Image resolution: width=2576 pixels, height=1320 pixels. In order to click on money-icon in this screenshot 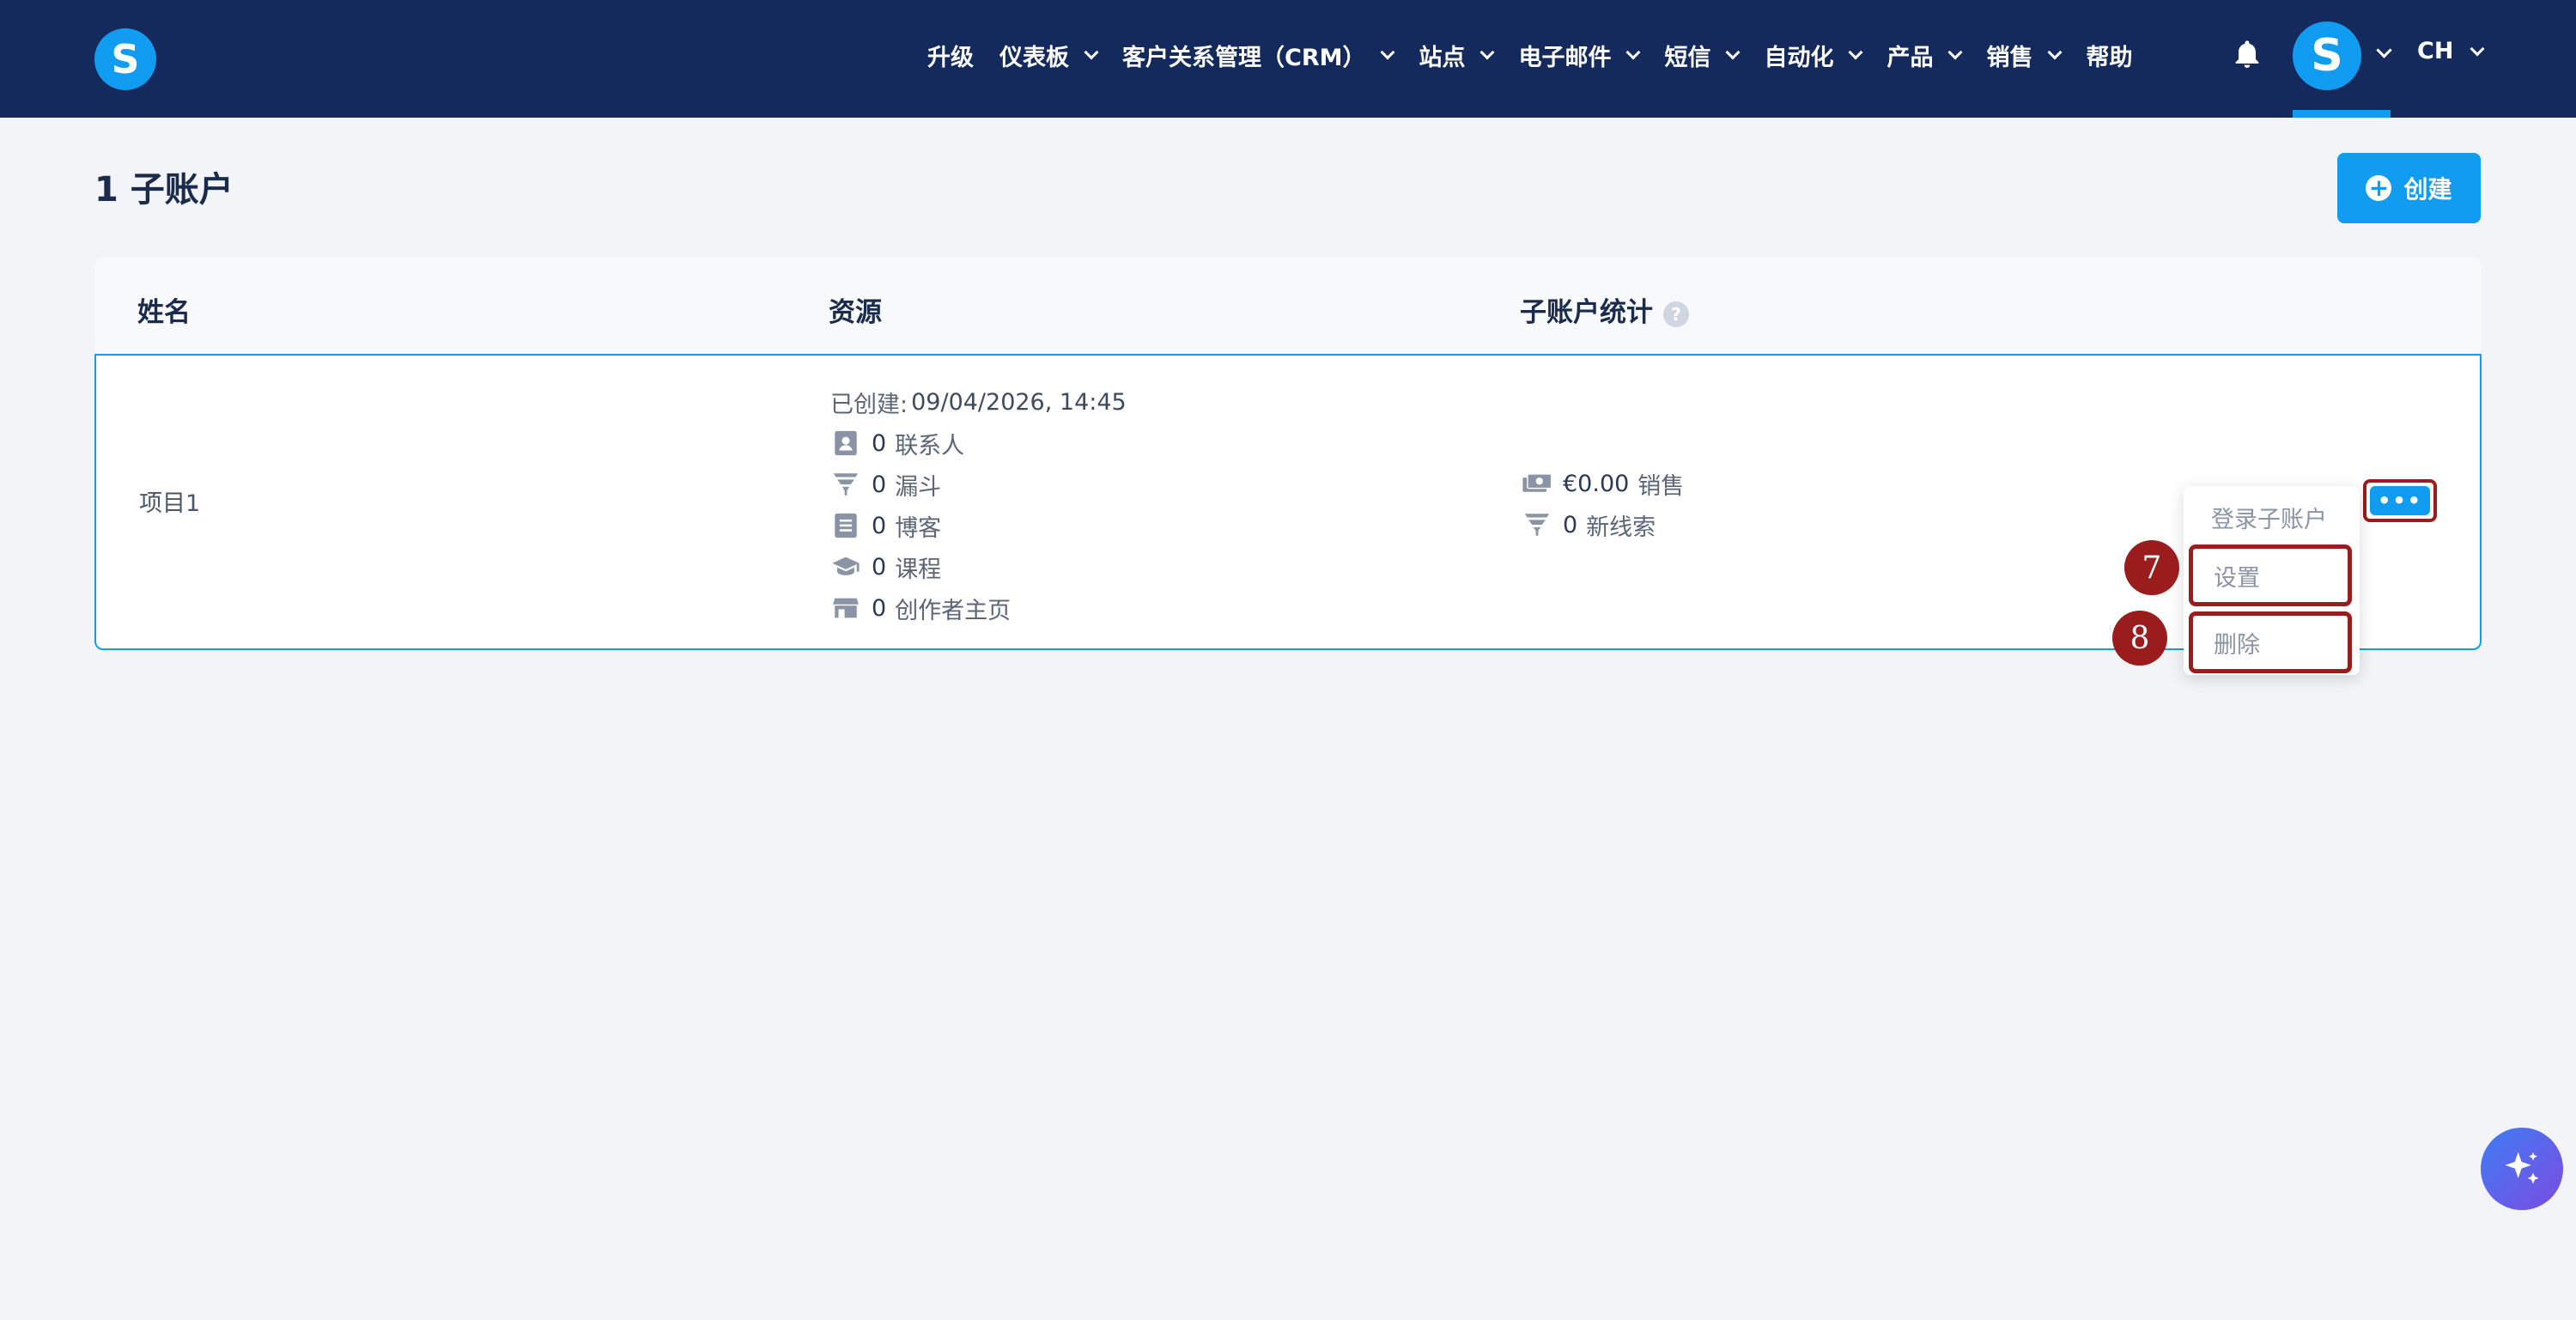, I will do `click(1537, 483)`.